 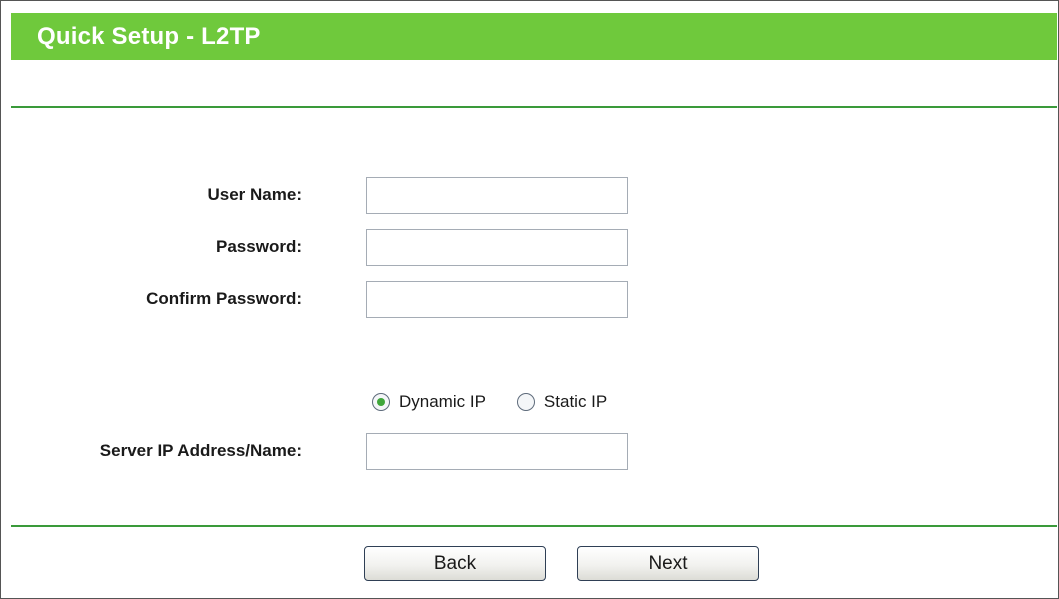 What do you see at coordinates (489, 402) in the screenshot?
I see `ip-mode-radio-group: Dynamic IP Static IP` at bounding box center [489, 402].